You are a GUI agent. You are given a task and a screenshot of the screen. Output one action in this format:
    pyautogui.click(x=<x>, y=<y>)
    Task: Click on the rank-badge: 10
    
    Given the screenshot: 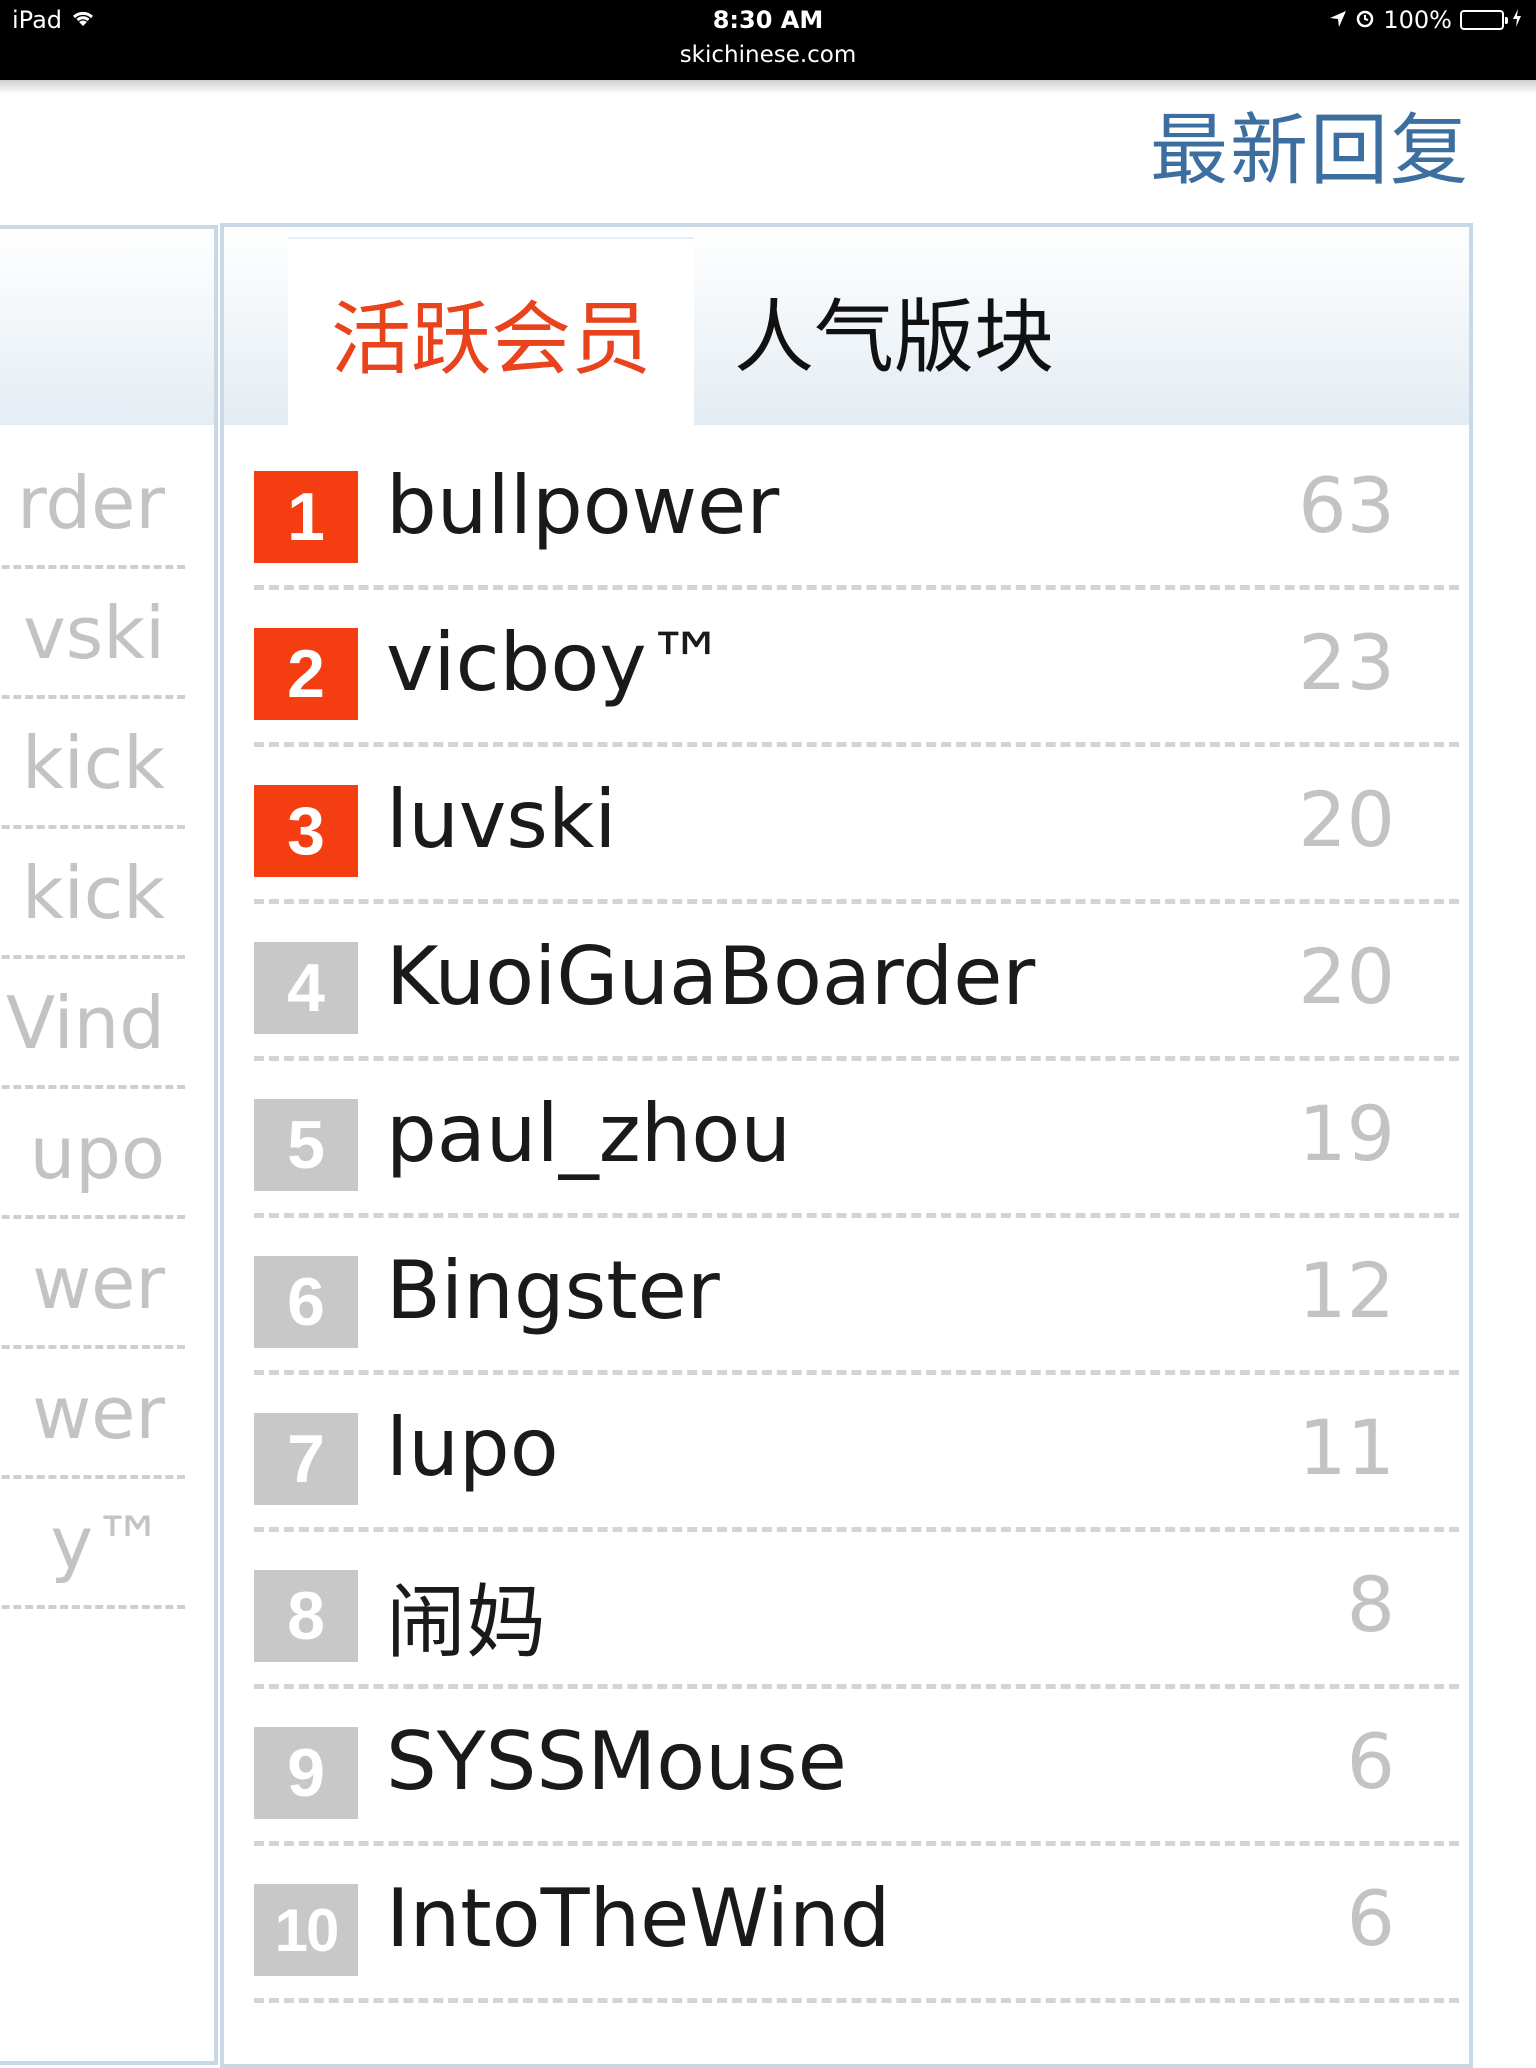 What is the action you would take?
    pyautogui.click(x=306, y=1930)
    